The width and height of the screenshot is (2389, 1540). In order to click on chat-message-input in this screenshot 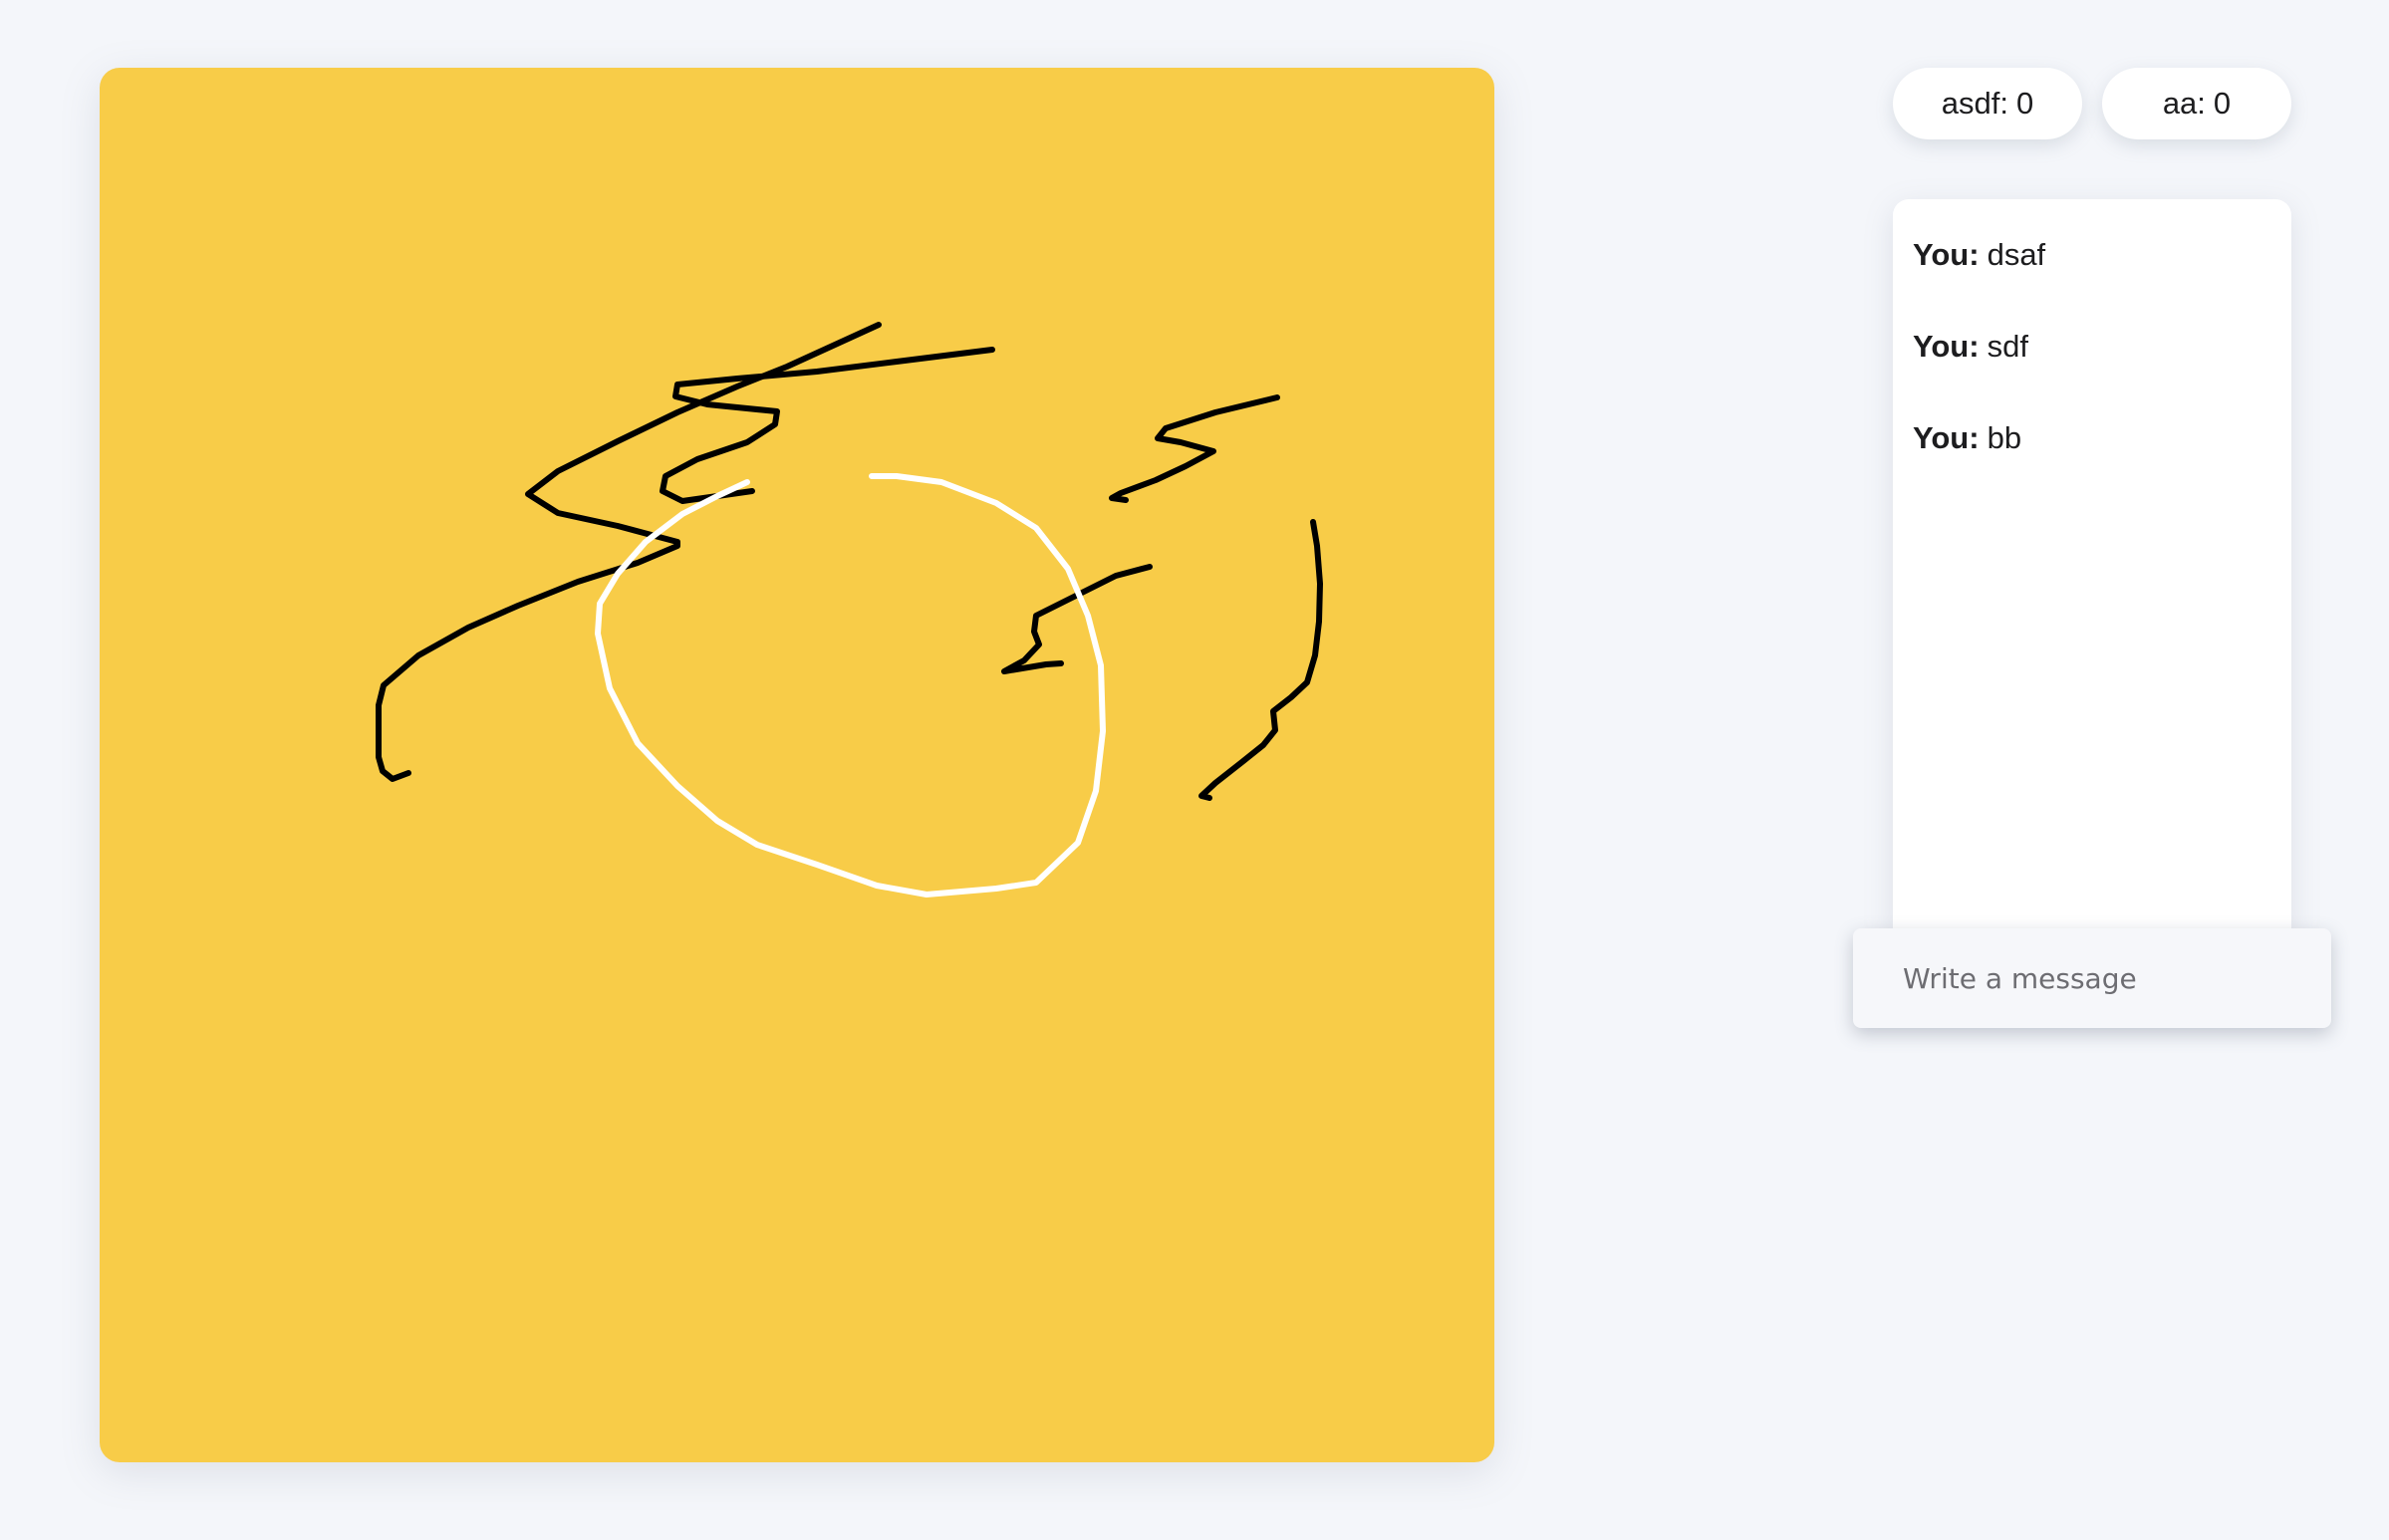, I will do `click(2092, 978)`.